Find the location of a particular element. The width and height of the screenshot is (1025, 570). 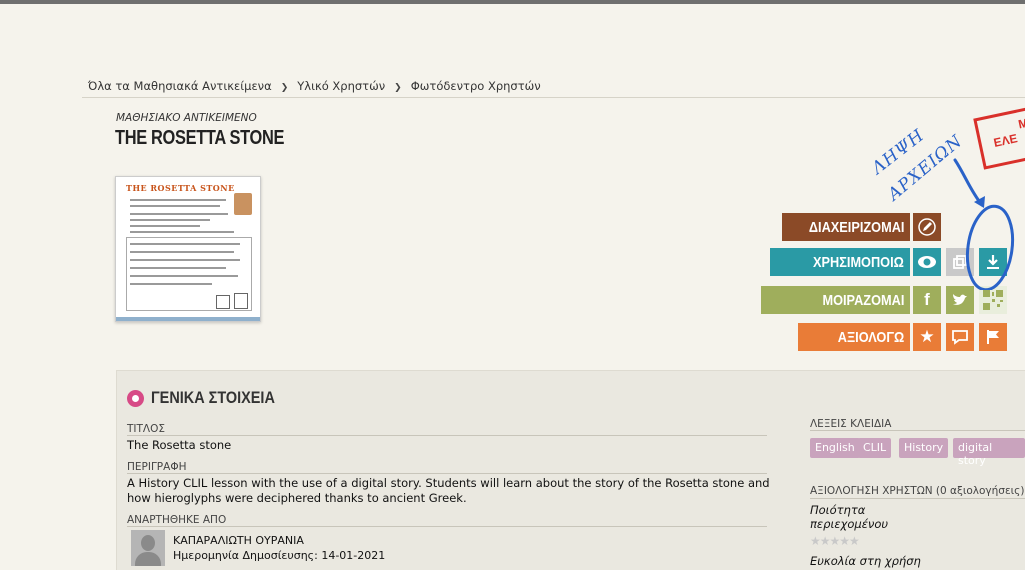

ease-label: Ευκολία στη χρήση is located at coordinates (865, 561).